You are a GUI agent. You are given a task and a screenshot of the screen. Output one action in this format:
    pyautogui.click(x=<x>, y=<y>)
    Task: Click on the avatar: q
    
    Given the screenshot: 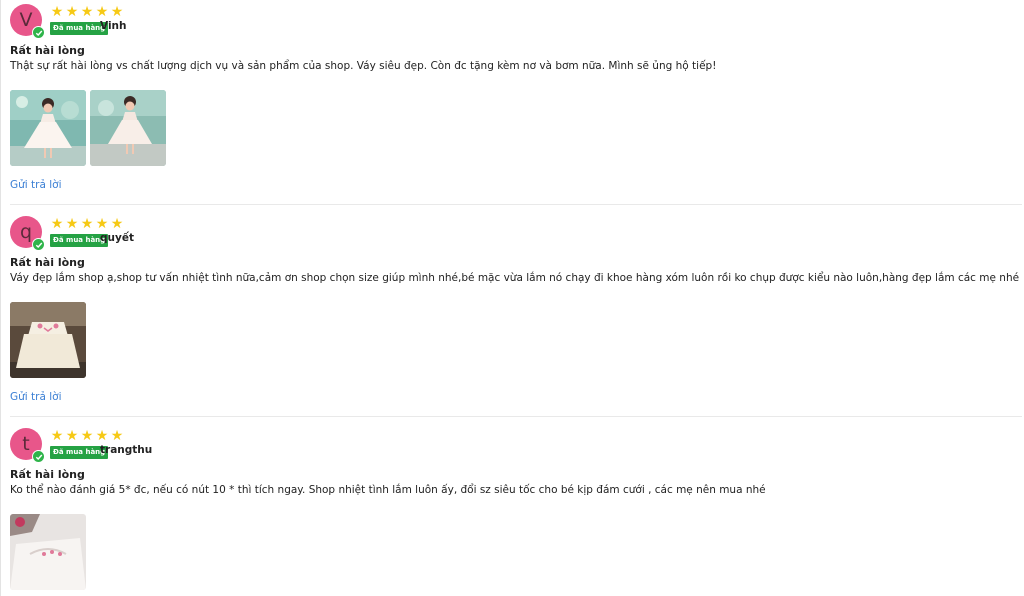 What is the action you would take?
    pyautogui.click(x=27, y=233)
    